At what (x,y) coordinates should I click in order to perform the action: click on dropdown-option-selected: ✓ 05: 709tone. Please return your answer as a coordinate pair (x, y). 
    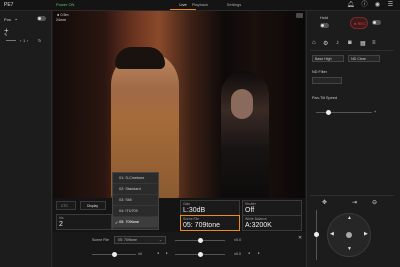
    Looking at the image, I should click on (135, 222).